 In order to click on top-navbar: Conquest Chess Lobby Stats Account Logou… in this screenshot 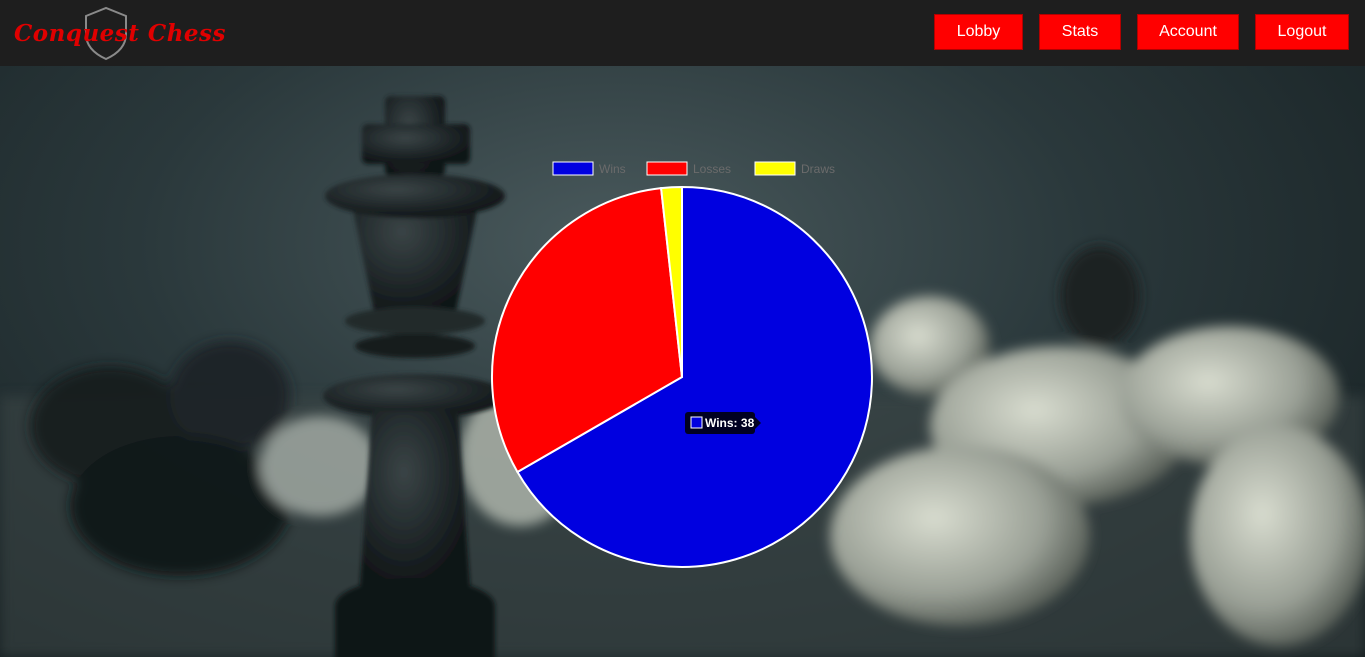, I will do `click(682, 33)`.